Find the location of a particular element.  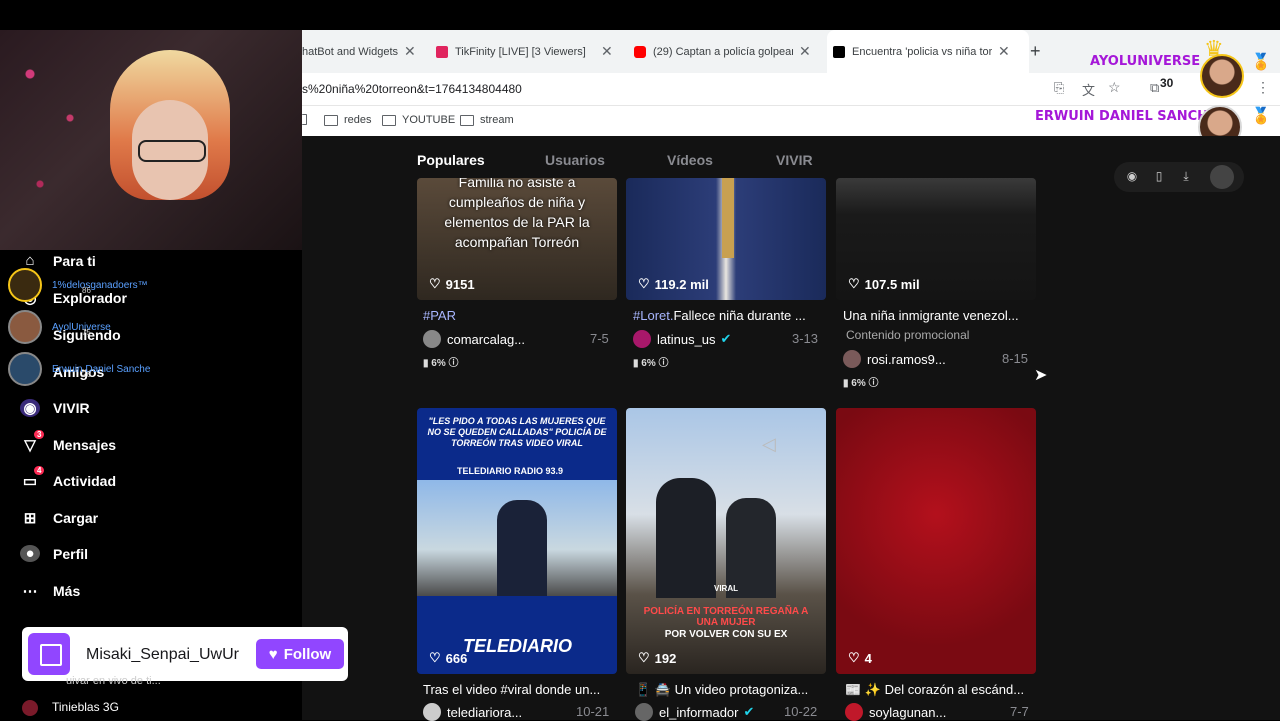

points-count: 30 is located at coordinates (1167, 83).